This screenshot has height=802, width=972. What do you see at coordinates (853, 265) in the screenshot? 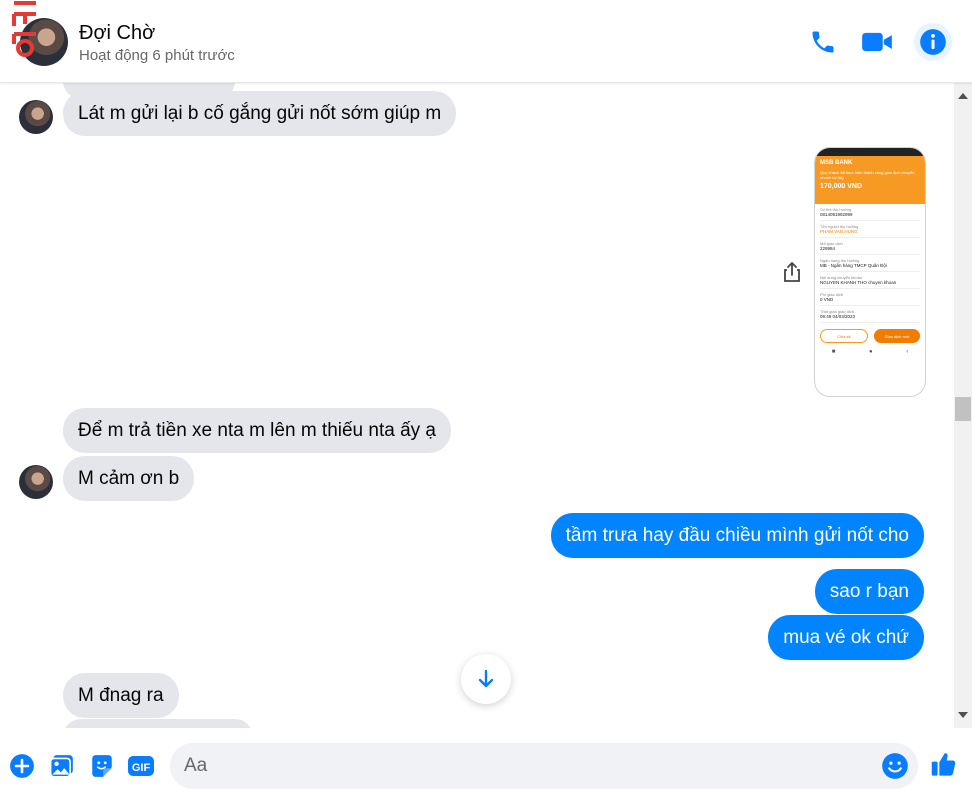
I see `receipt-row-value: MB - Ngân hàng TMCP Quân Đội` at bounding box center [853, 265].